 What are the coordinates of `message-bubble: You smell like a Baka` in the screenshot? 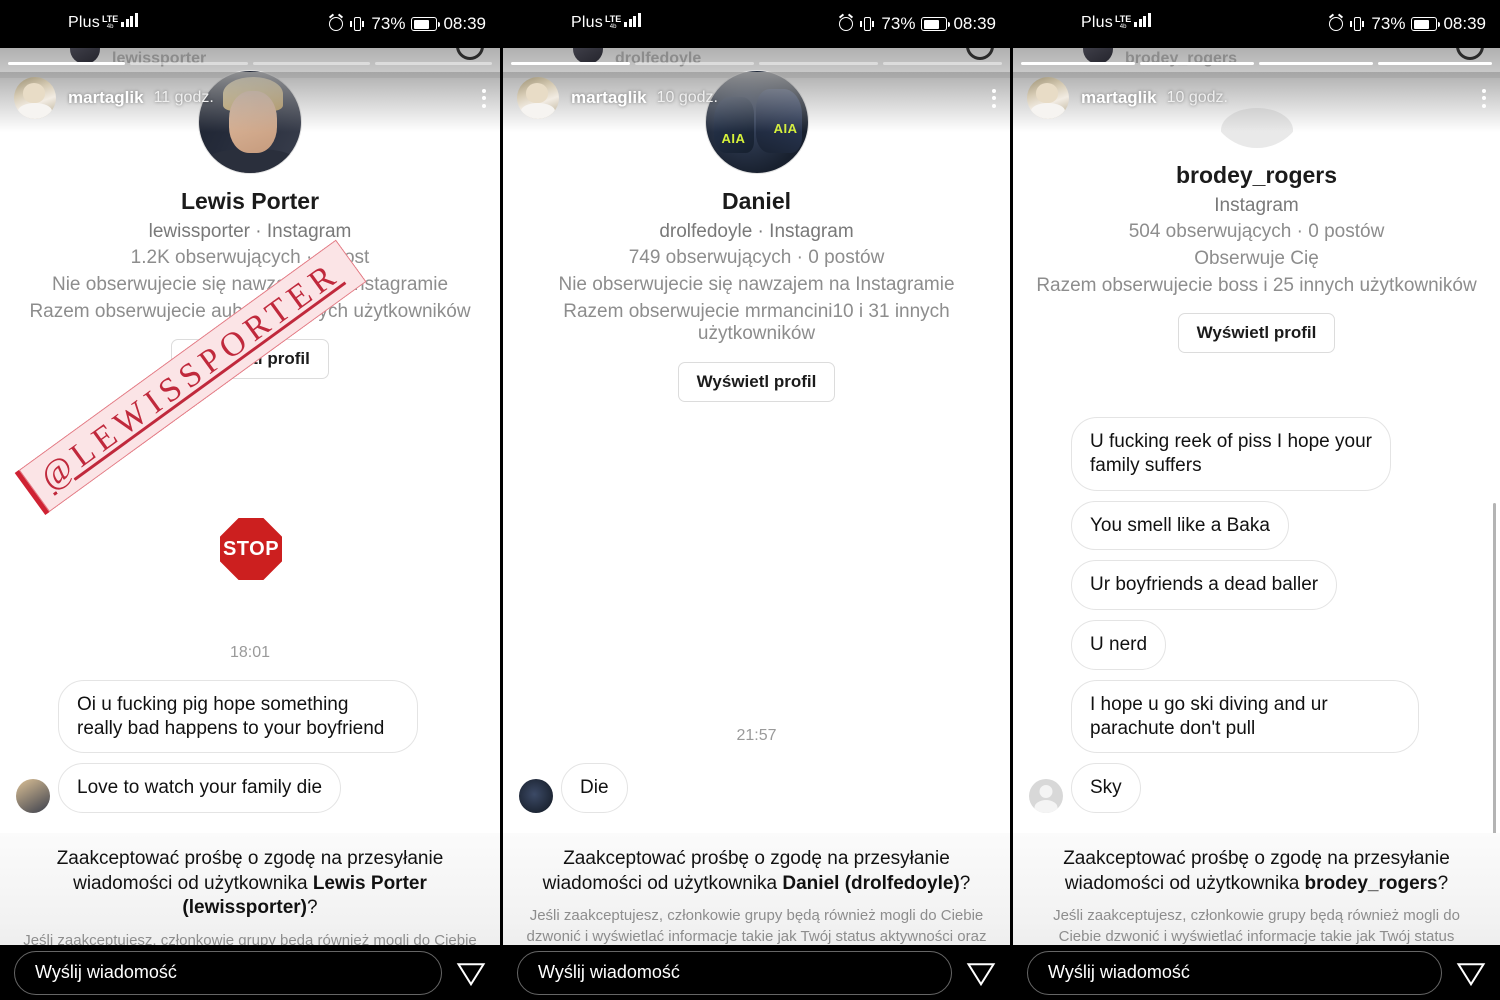 It's located at (1180, 525).